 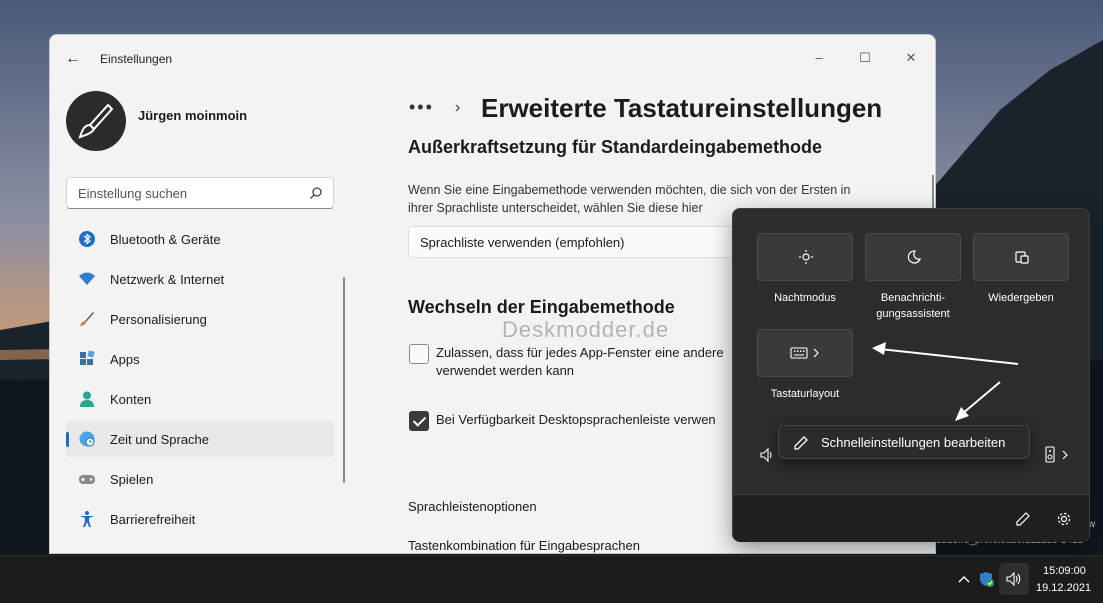 What do you see at coordinates (87, 519) in the screenshot?
I see `accessibility-icon` at bounding box center [87, 519].